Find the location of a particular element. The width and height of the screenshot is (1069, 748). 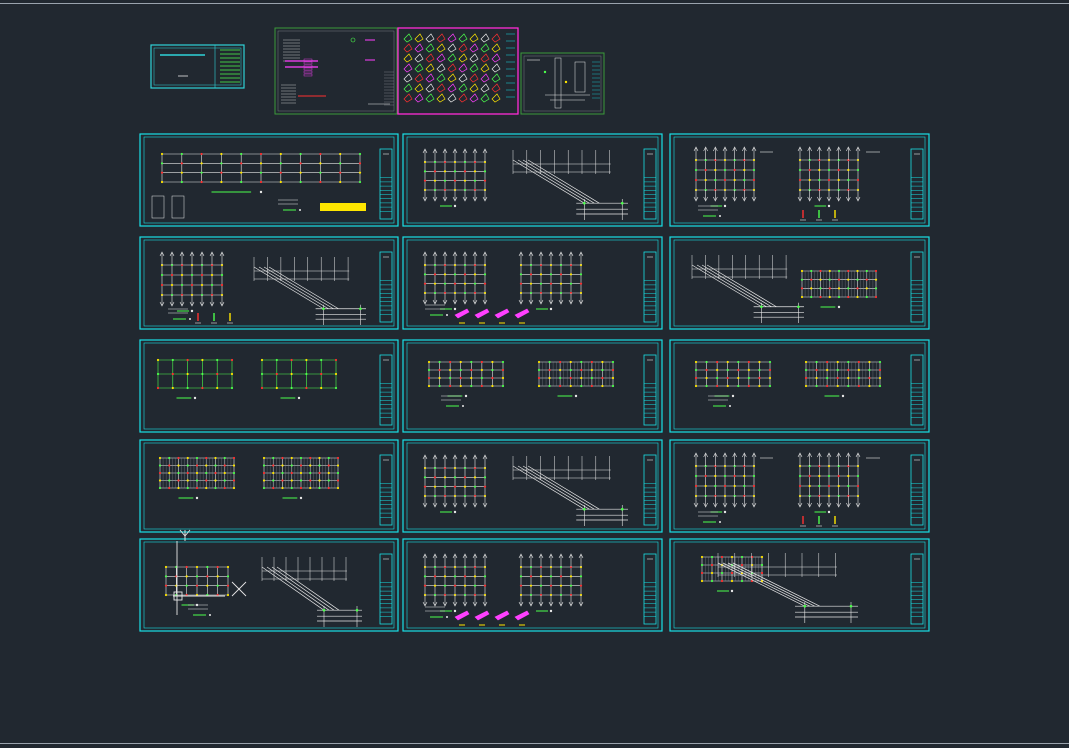

detail-sheet is located at coordinates (458, 71).